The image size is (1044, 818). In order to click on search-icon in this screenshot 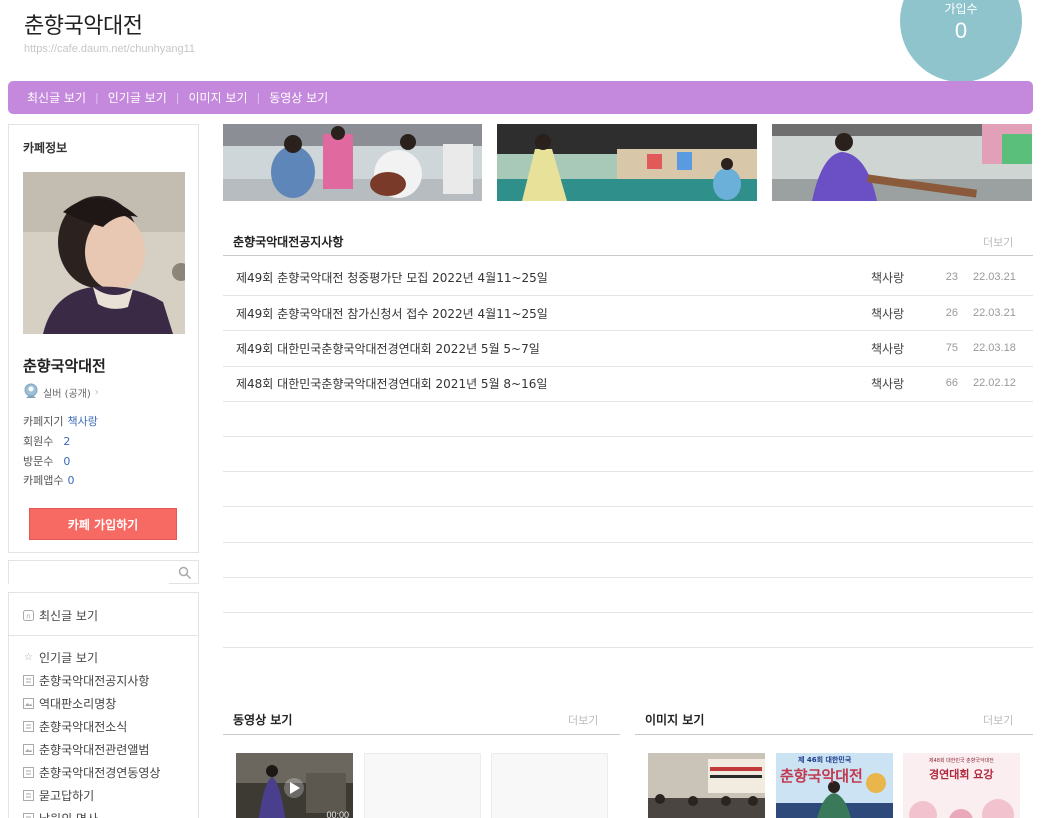, I will do `click(185, 572)`.